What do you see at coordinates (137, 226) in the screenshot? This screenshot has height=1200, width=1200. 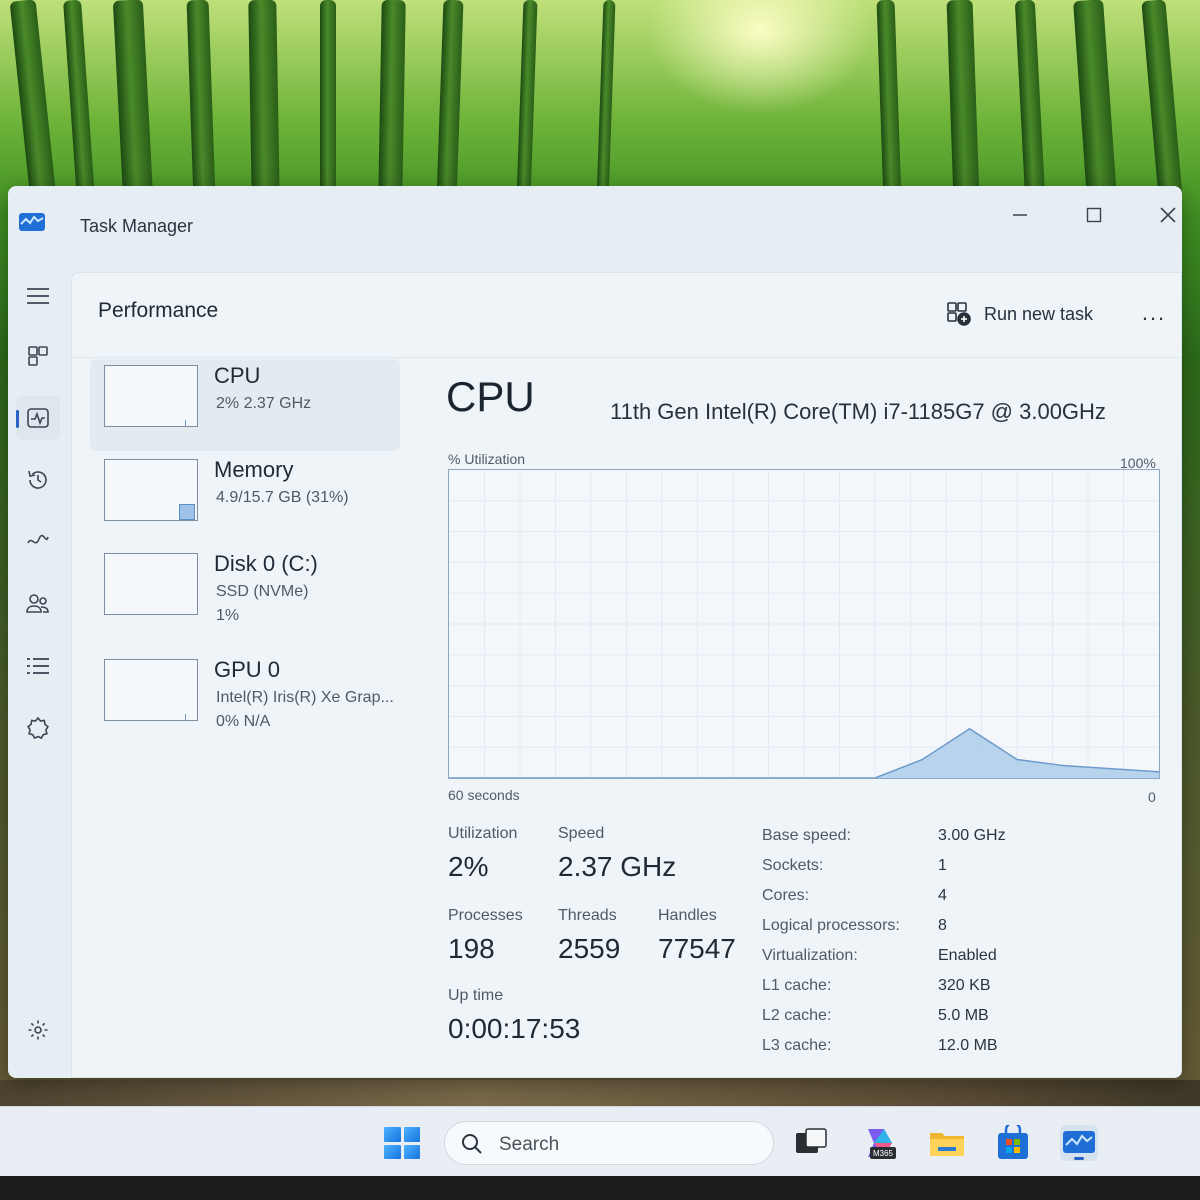 I see `window-title: Task Manager` at bounding box center [137, 226].